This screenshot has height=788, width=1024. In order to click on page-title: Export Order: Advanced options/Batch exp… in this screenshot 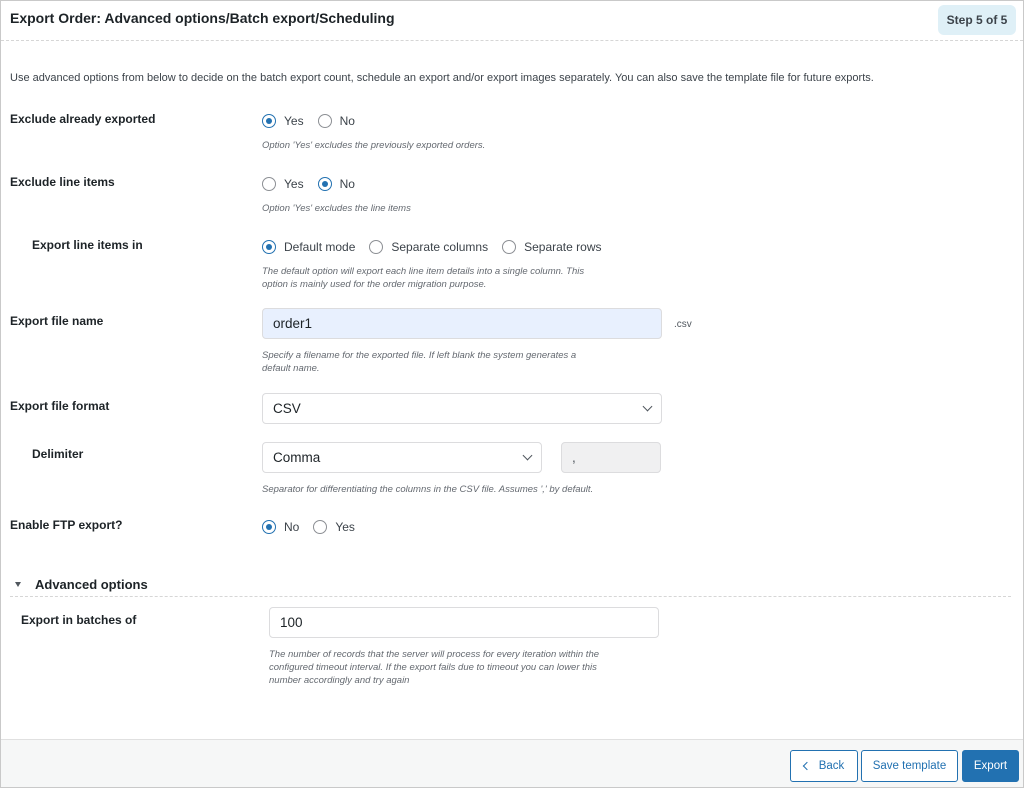, I will do `click(202, 18)`.